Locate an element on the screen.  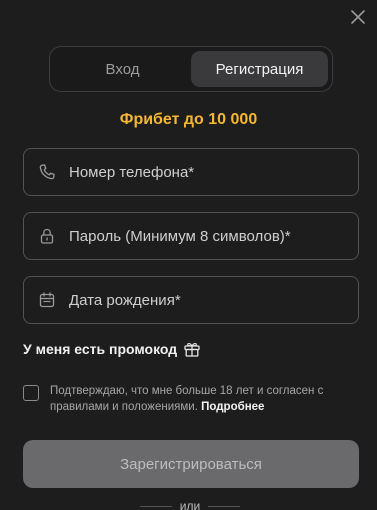
gift-icon is located at coordinates (192, 349).